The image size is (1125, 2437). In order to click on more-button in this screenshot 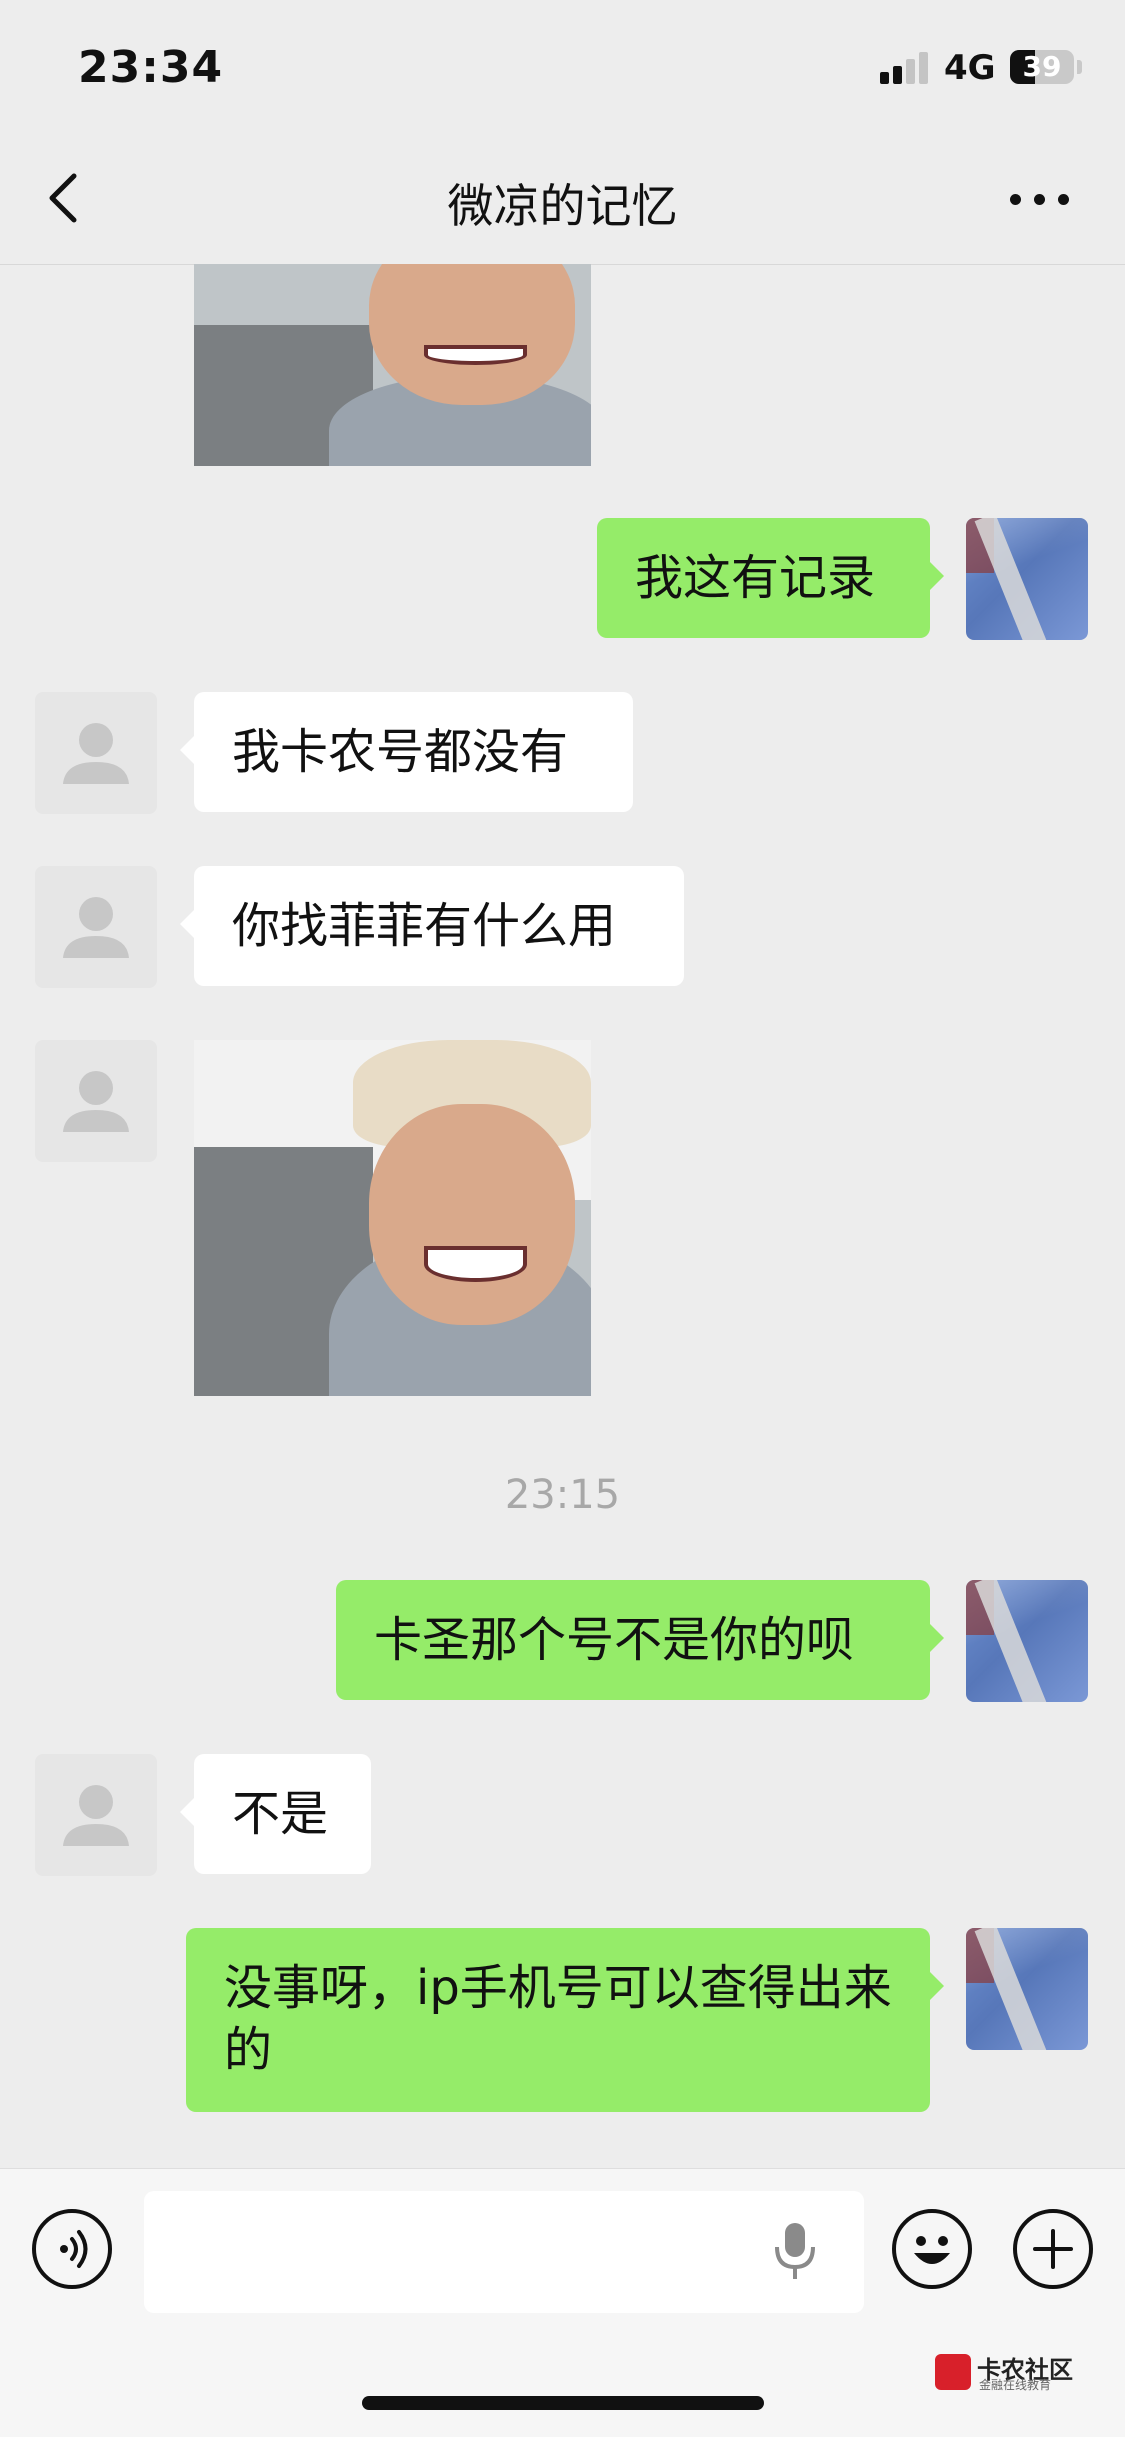, I will do `click(1040, 198)`.